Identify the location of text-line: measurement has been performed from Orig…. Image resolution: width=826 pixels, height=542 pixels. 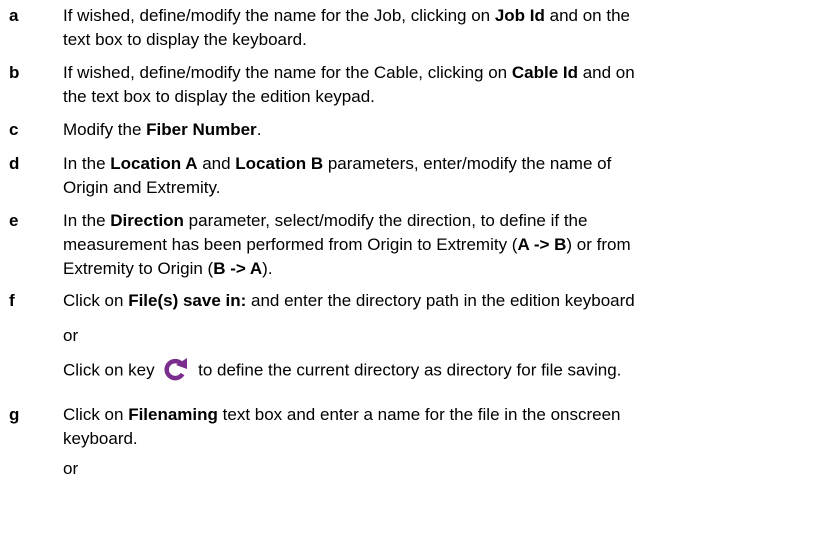
(347, 244).